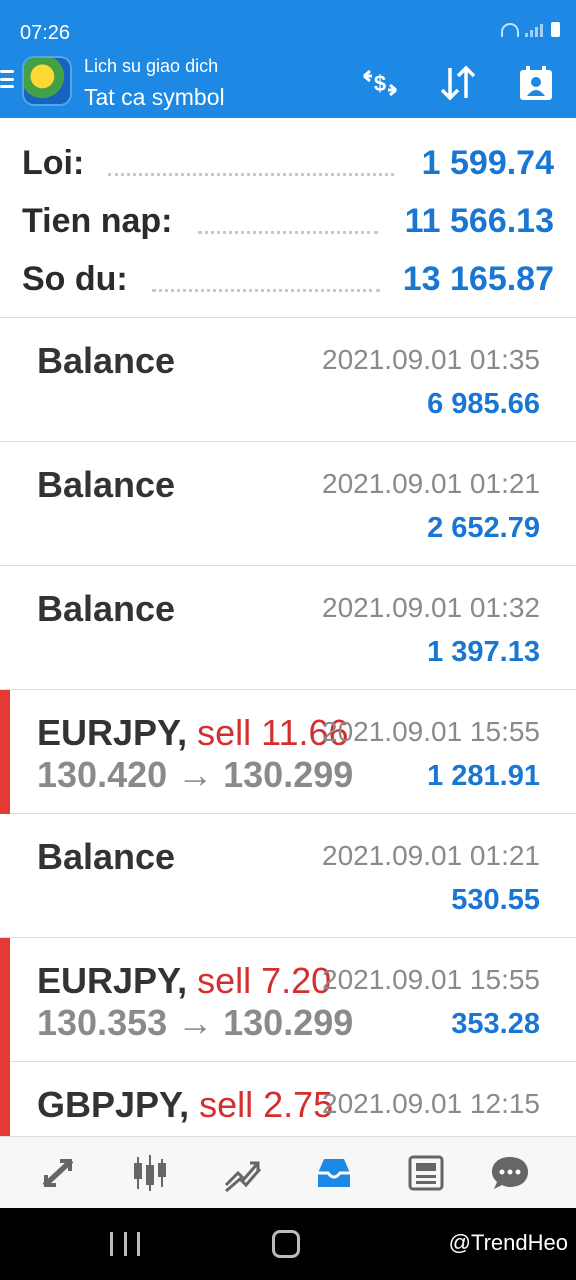  Describe the element at coordinates (288, 59) in the screenshot. I see `app-header: 07:26 Lich su giao dich Tat ca symbol $` at that location.